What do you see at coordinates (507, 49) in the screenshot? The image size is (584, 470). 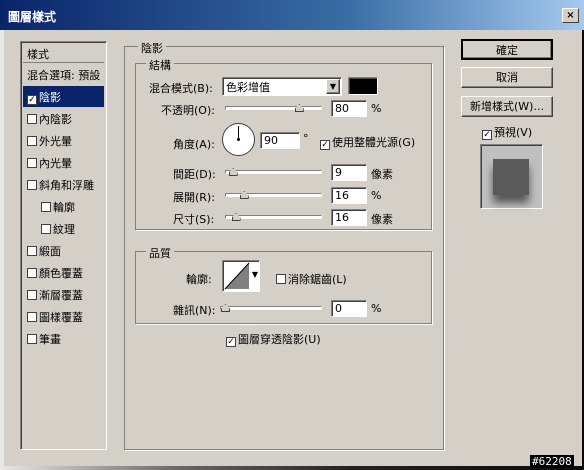 I see `ok-button: 確定` at bounding box center [507, 49].